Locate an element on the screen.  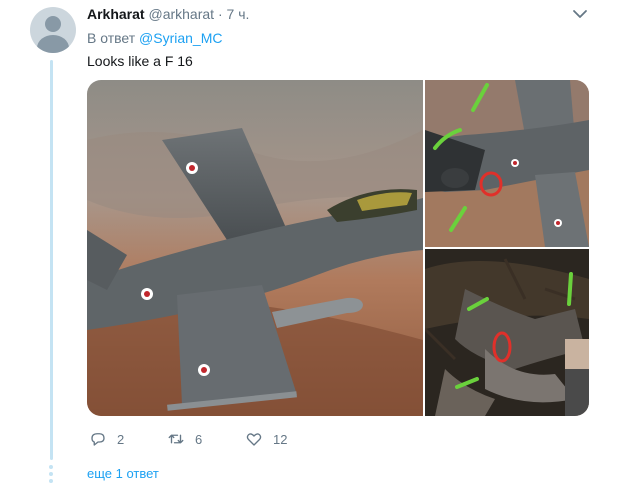
thread-line is located at coordinates (51, 260).